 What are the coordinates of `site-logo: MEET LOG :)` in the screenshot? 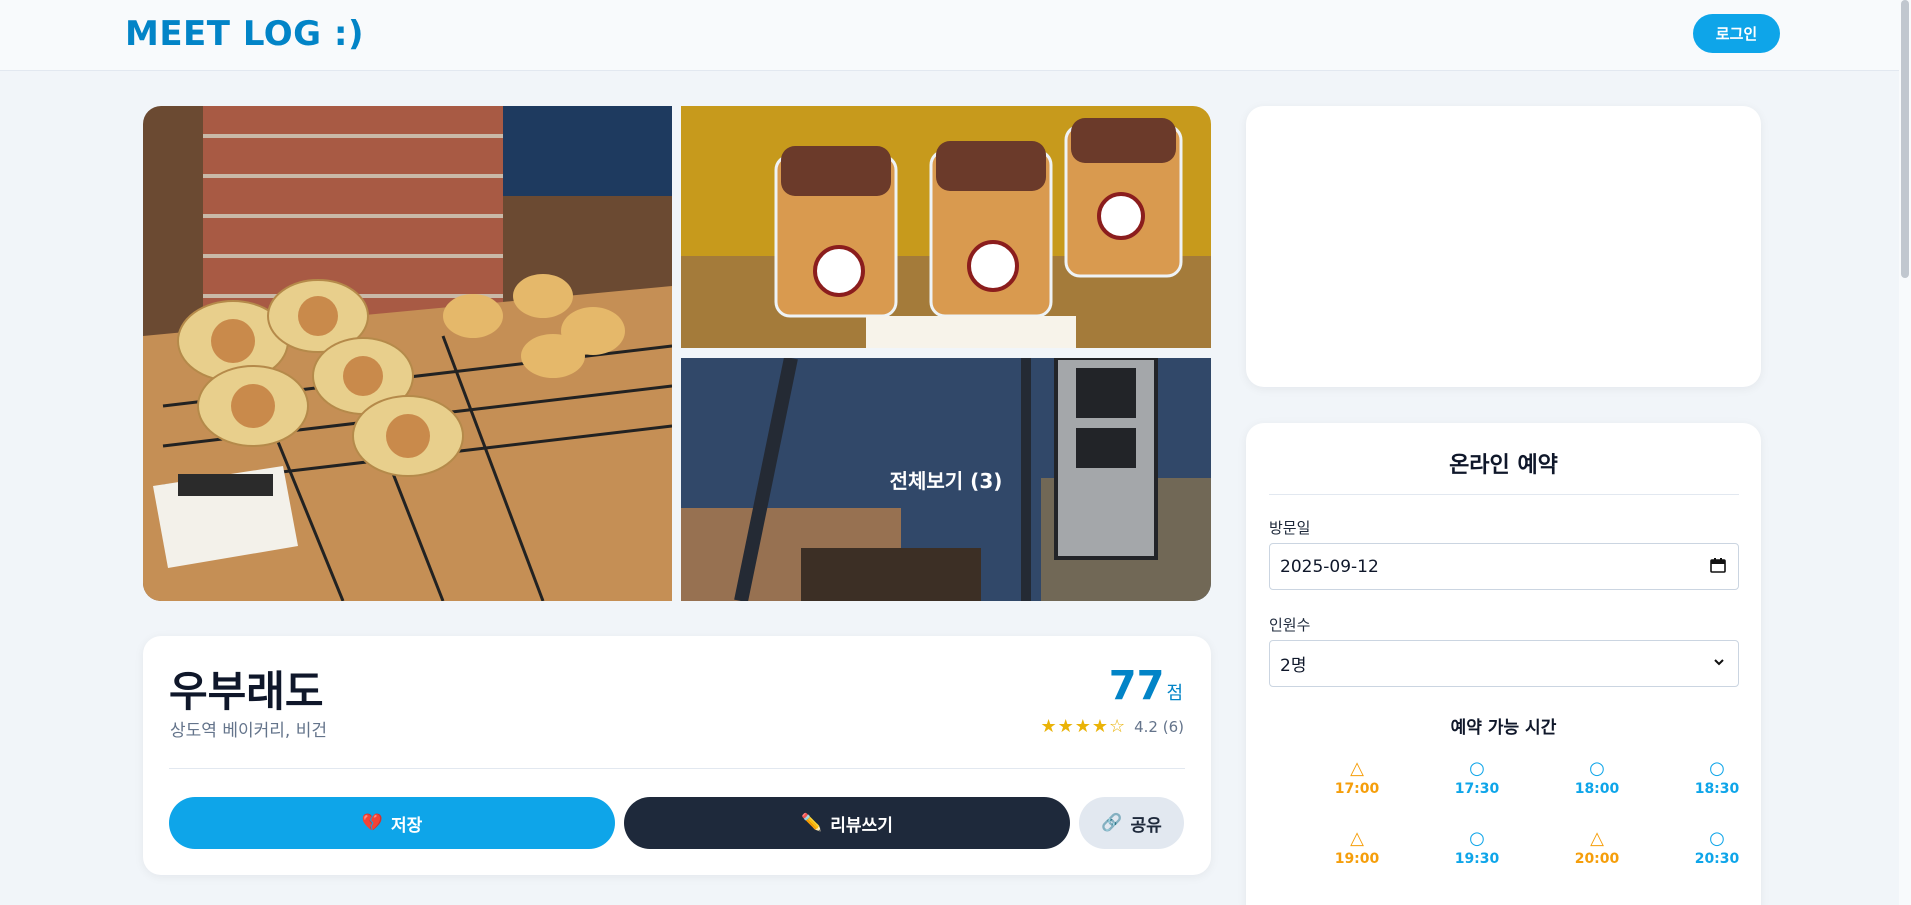 It's located at (244, 34).